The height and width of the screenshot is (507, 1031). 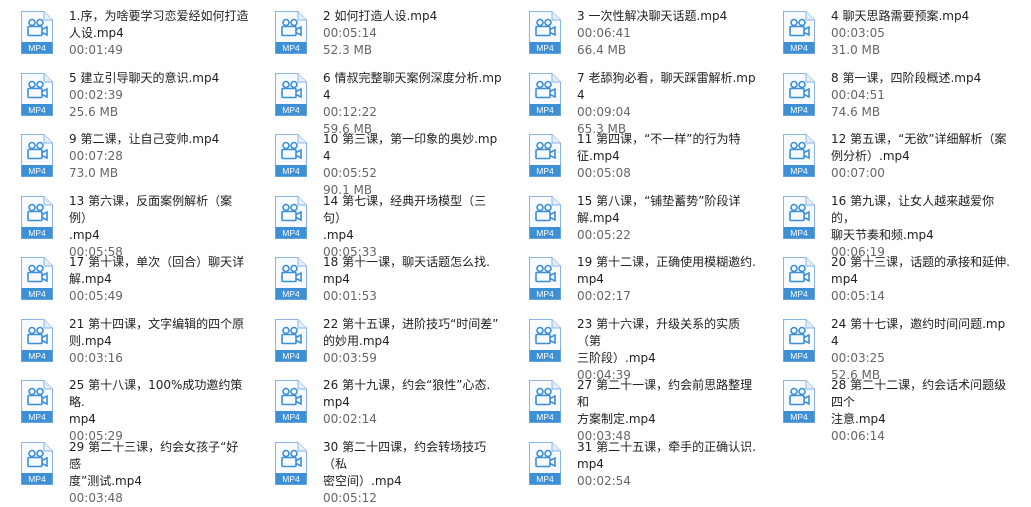 I want to click on file-item: MP4 13 第六课，反面案例解析（案例） .mp4 00:05:58, so click(x=125, y=223).